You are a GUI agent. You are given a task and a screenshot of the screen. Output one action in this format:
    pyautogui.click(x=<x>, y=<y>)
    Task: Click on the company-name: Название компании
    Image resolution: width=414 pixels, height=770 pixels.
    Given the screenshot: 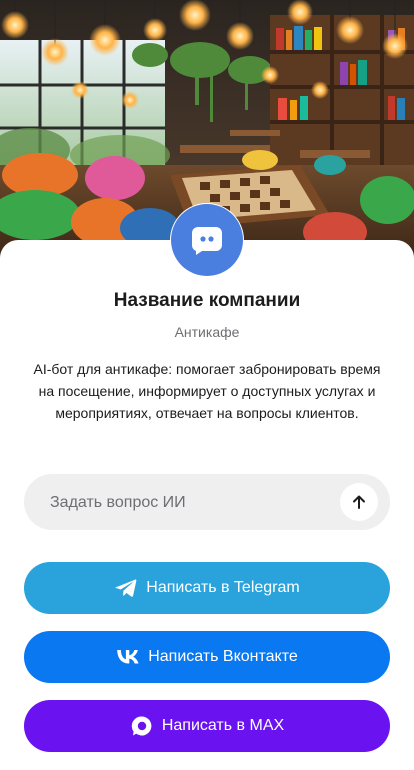 What is the action you would take?
    pyautogui.click(x=207, y=300)
    